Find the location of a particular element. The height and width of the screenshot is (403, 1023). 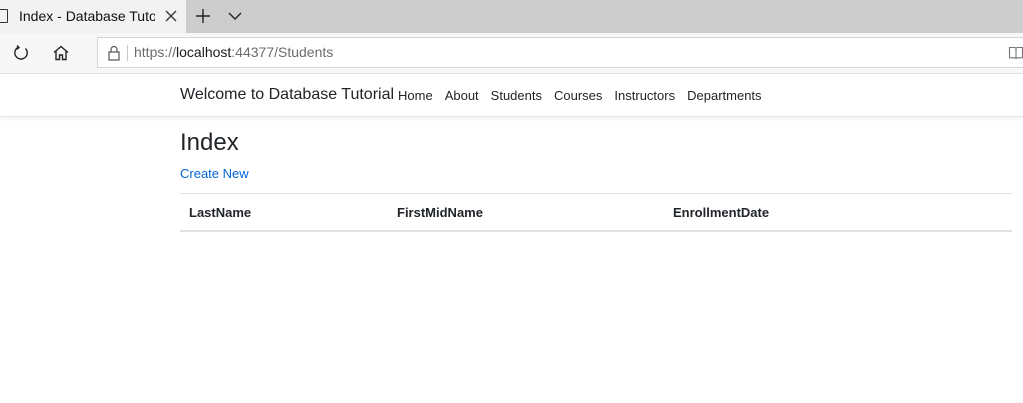

address-bar: https://localhost:44377/Students is located at coordinates (560, 52).